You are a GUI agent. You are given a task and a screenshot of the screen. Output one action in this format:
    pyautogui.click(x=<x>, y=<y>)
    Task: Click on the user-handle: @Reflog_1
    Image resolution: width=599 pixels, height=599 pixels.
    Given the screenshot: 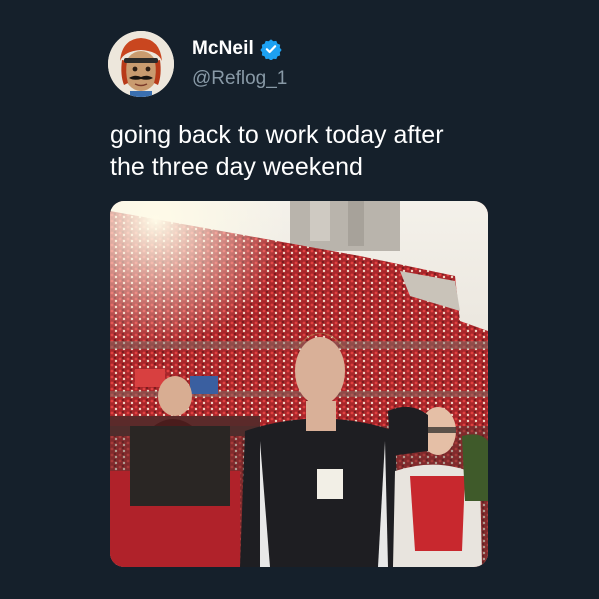 What is the action you would take?
    pyautogui.click(x=239, y=79)
    